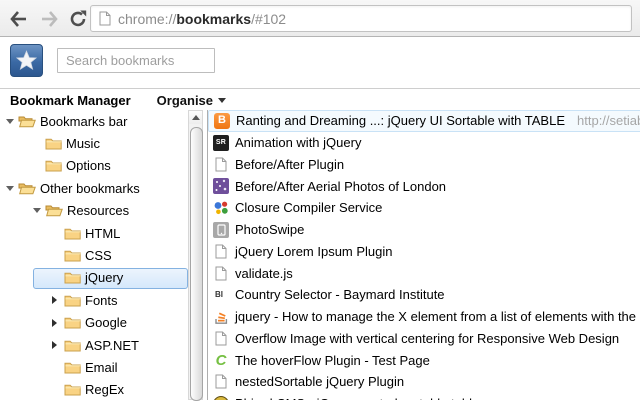 Image resolution: width=640 pixels, height=401 pixels. Describe the element at coordinates (424, 295) in the screenshot. I see `bookmark-row: BI Country Selector - Baymard Institute` at that location.